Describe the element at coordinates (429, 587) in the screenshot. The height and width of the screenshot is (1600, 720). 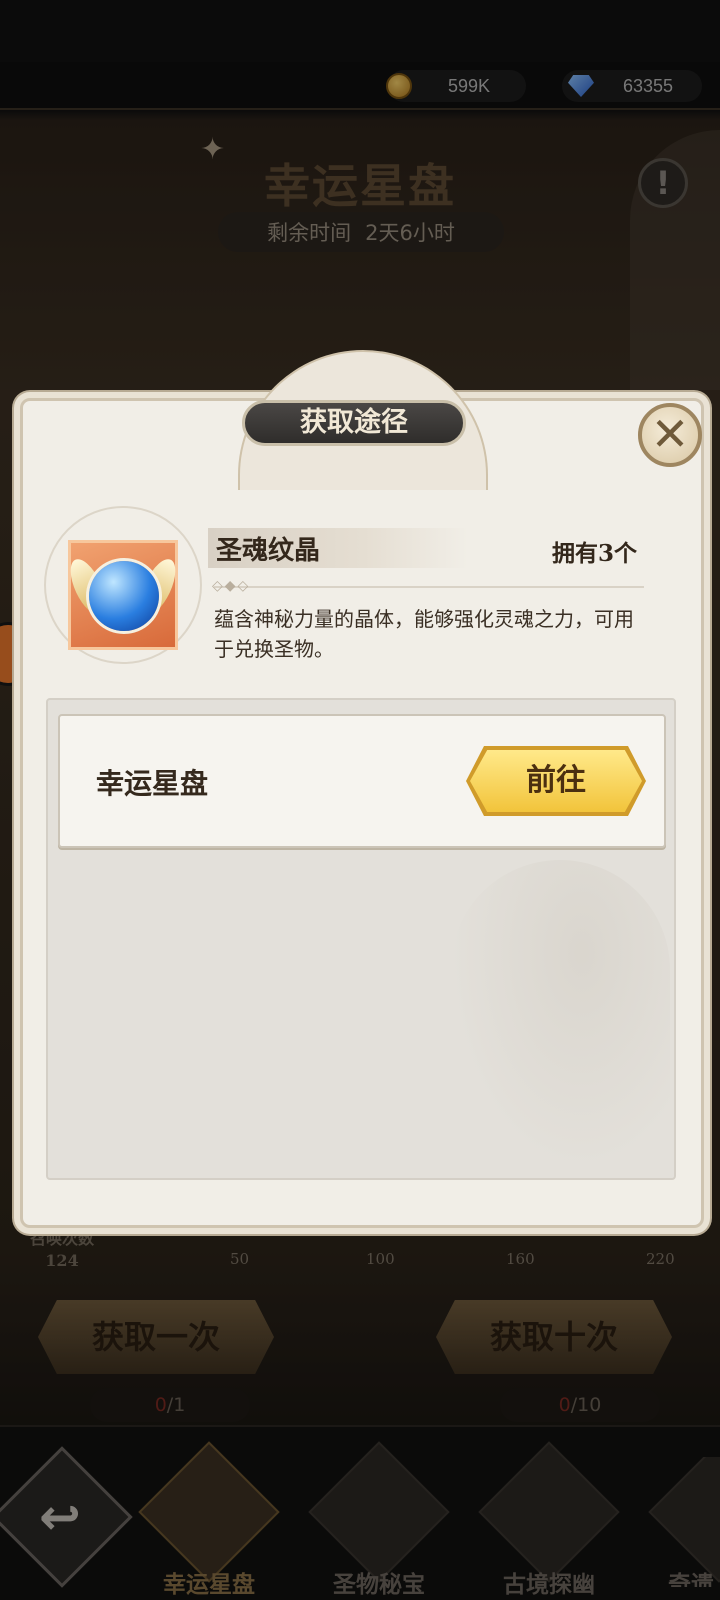
I see `divider` at that location.